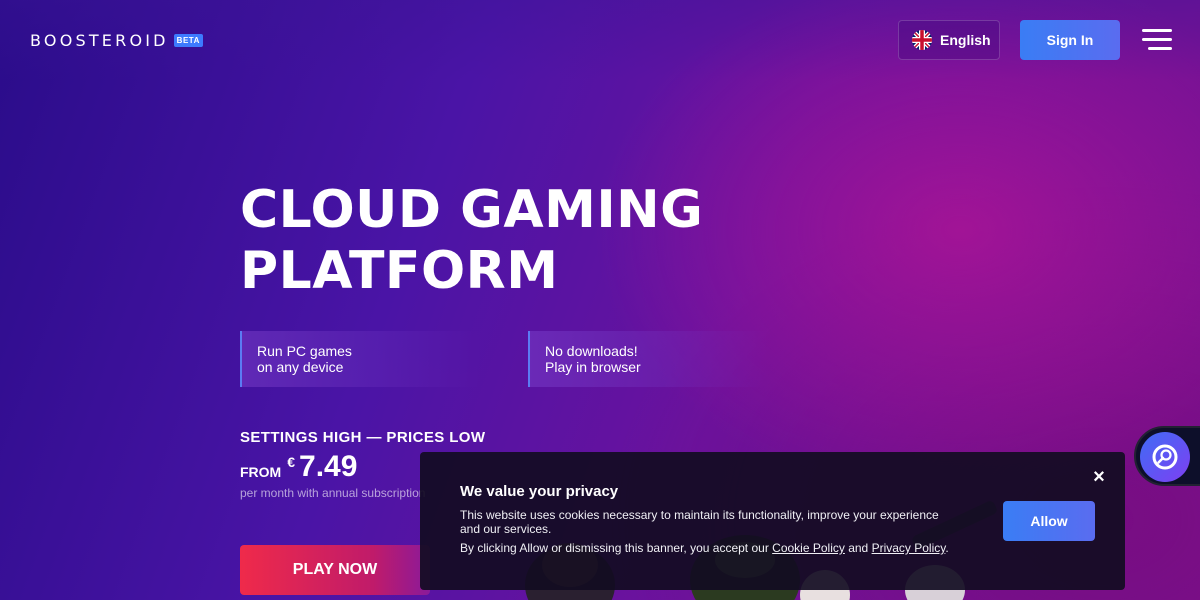 The height and width of the screenshot is (600, 1200). I want to click on price-from-label: FROM, so click(261, 472).